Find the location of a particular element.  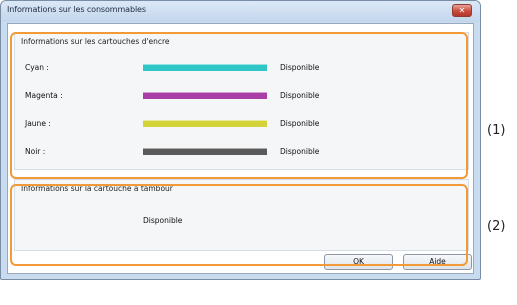

close-button: ✕ is located at coordinates (462, 10).